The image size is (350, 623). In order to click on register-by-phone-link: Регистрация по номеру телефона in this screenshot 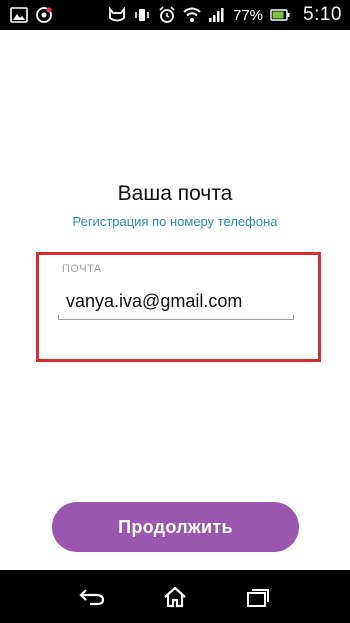, I will do `click(175, 221)`.